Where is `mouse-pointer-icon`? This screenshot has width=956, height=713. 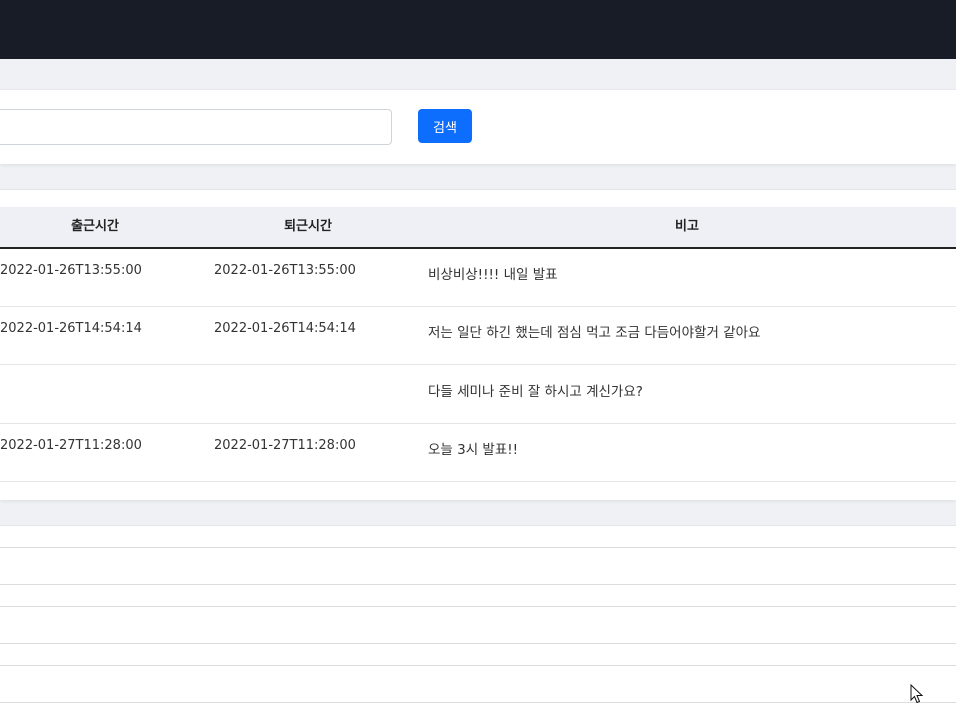 mouse-pointer-icon is located at coordinates (917, 694).